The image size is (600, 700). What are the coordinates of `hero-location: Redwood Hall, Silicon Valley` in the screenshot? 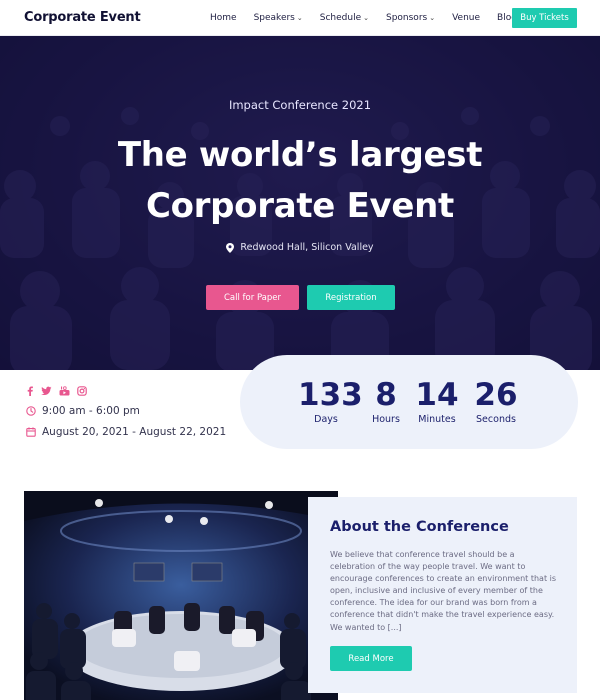 It's located at (300, 247).